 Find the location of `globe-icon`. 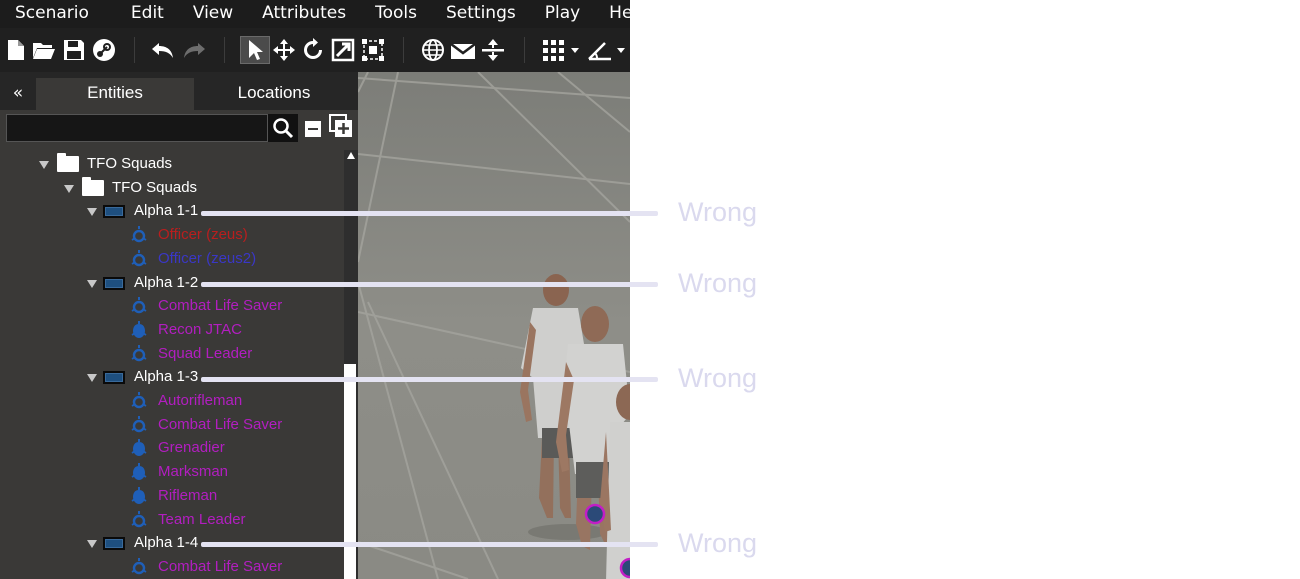

globe-icon is located at coordinates (433, 50).